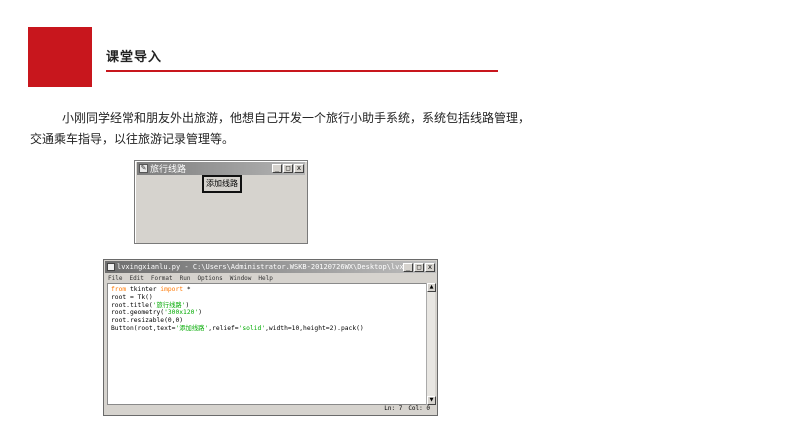 This screenshot has height=446, width=794. I want to click on status-bar: Ln: 7 Col: 0, so click(270, 409).